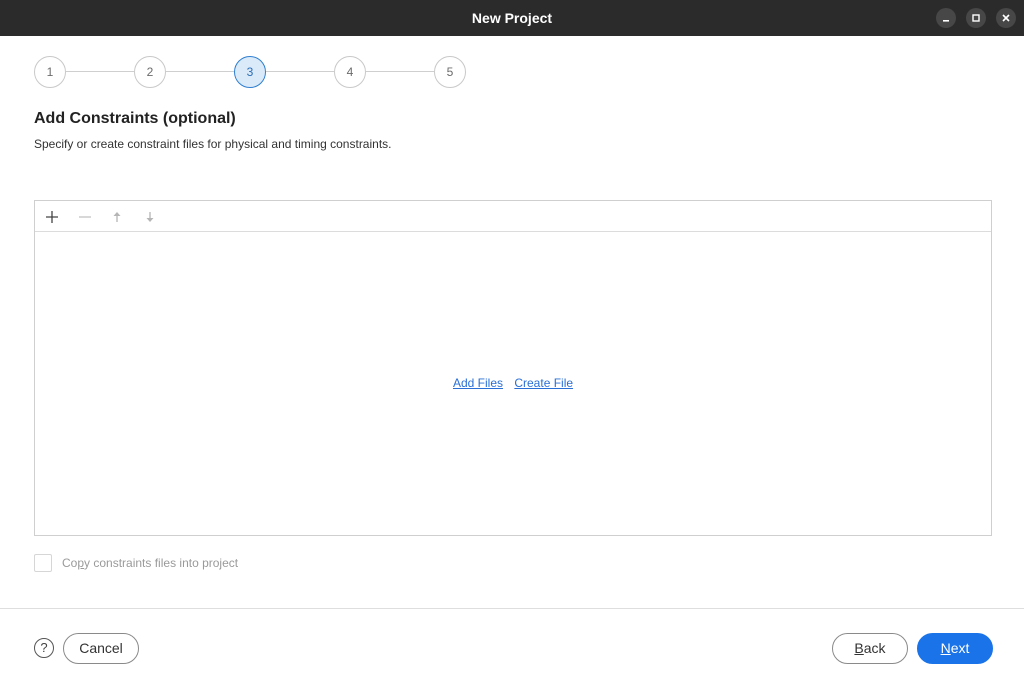 The width and height of the screenshot is (1024, 686). What do you see at coordinates (44, 648) in the screenshot?
I see `help-button: ?` at bounding box center [44, 648].